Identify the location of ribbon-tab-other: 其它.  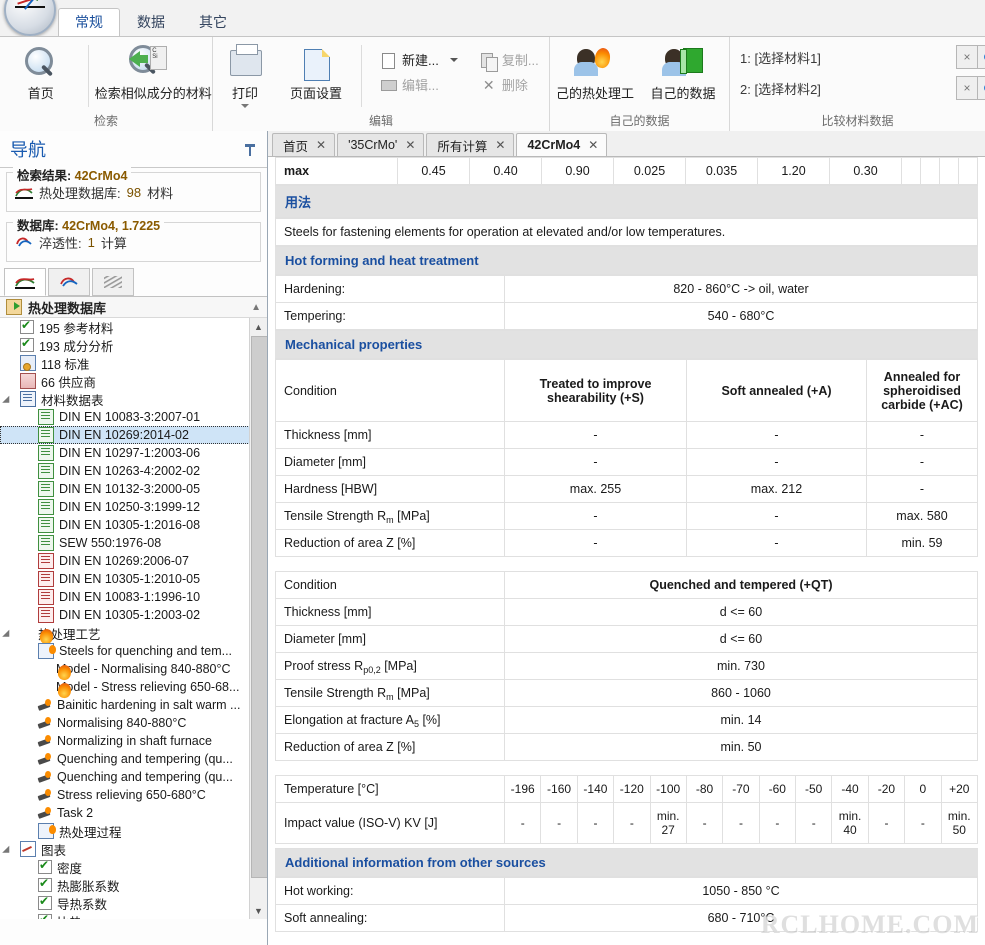
(213, 22).